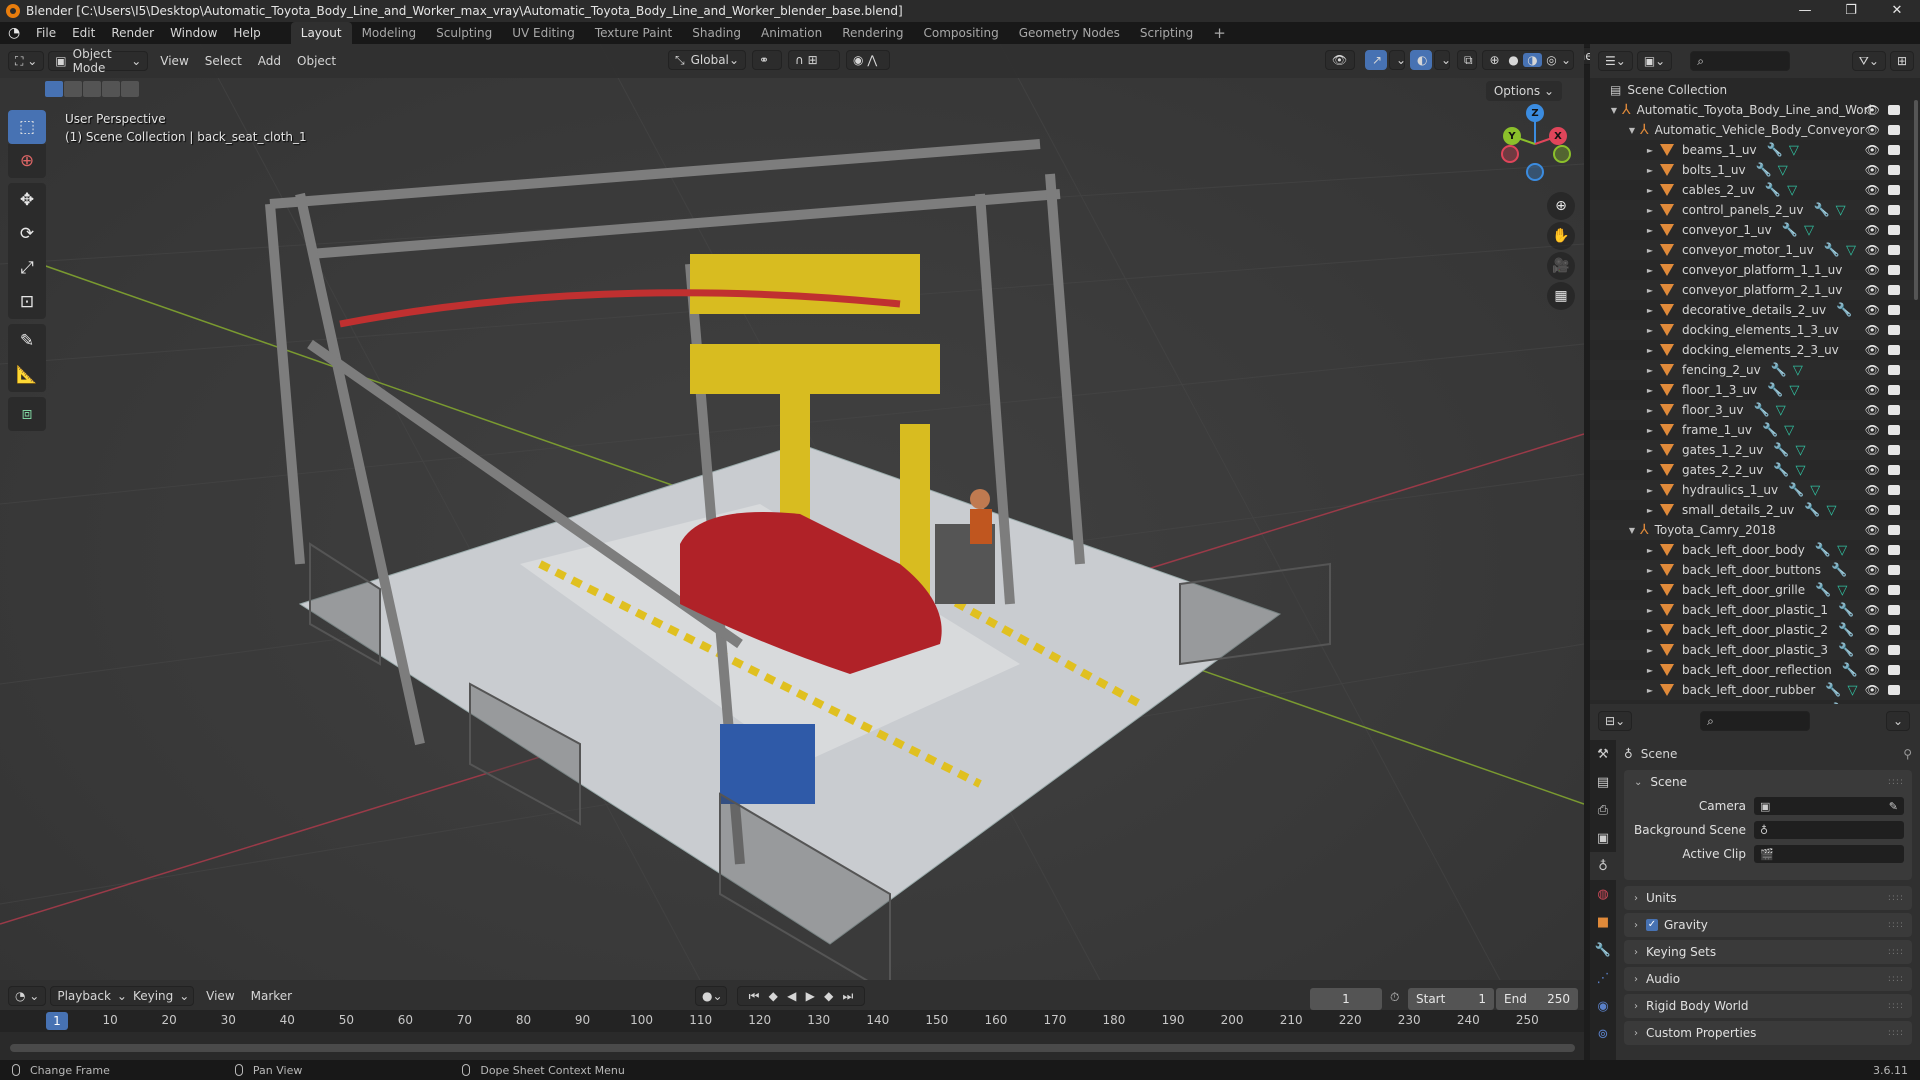 This screenshot has height=1080, width=1920. I want to click on outliner-object-row: ► conveyor_platform_2_1_uv 👁, so click(1755, 290).